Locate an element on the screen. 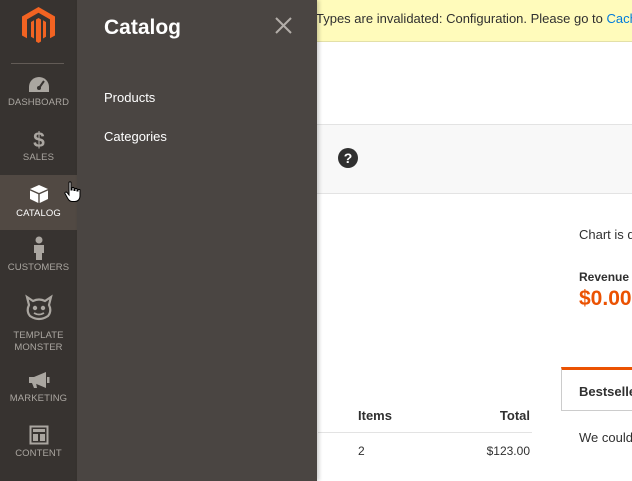 The height and width of the screenshot is (481, 632). submenu-link-products: Products is located at coordinates (129, 97).